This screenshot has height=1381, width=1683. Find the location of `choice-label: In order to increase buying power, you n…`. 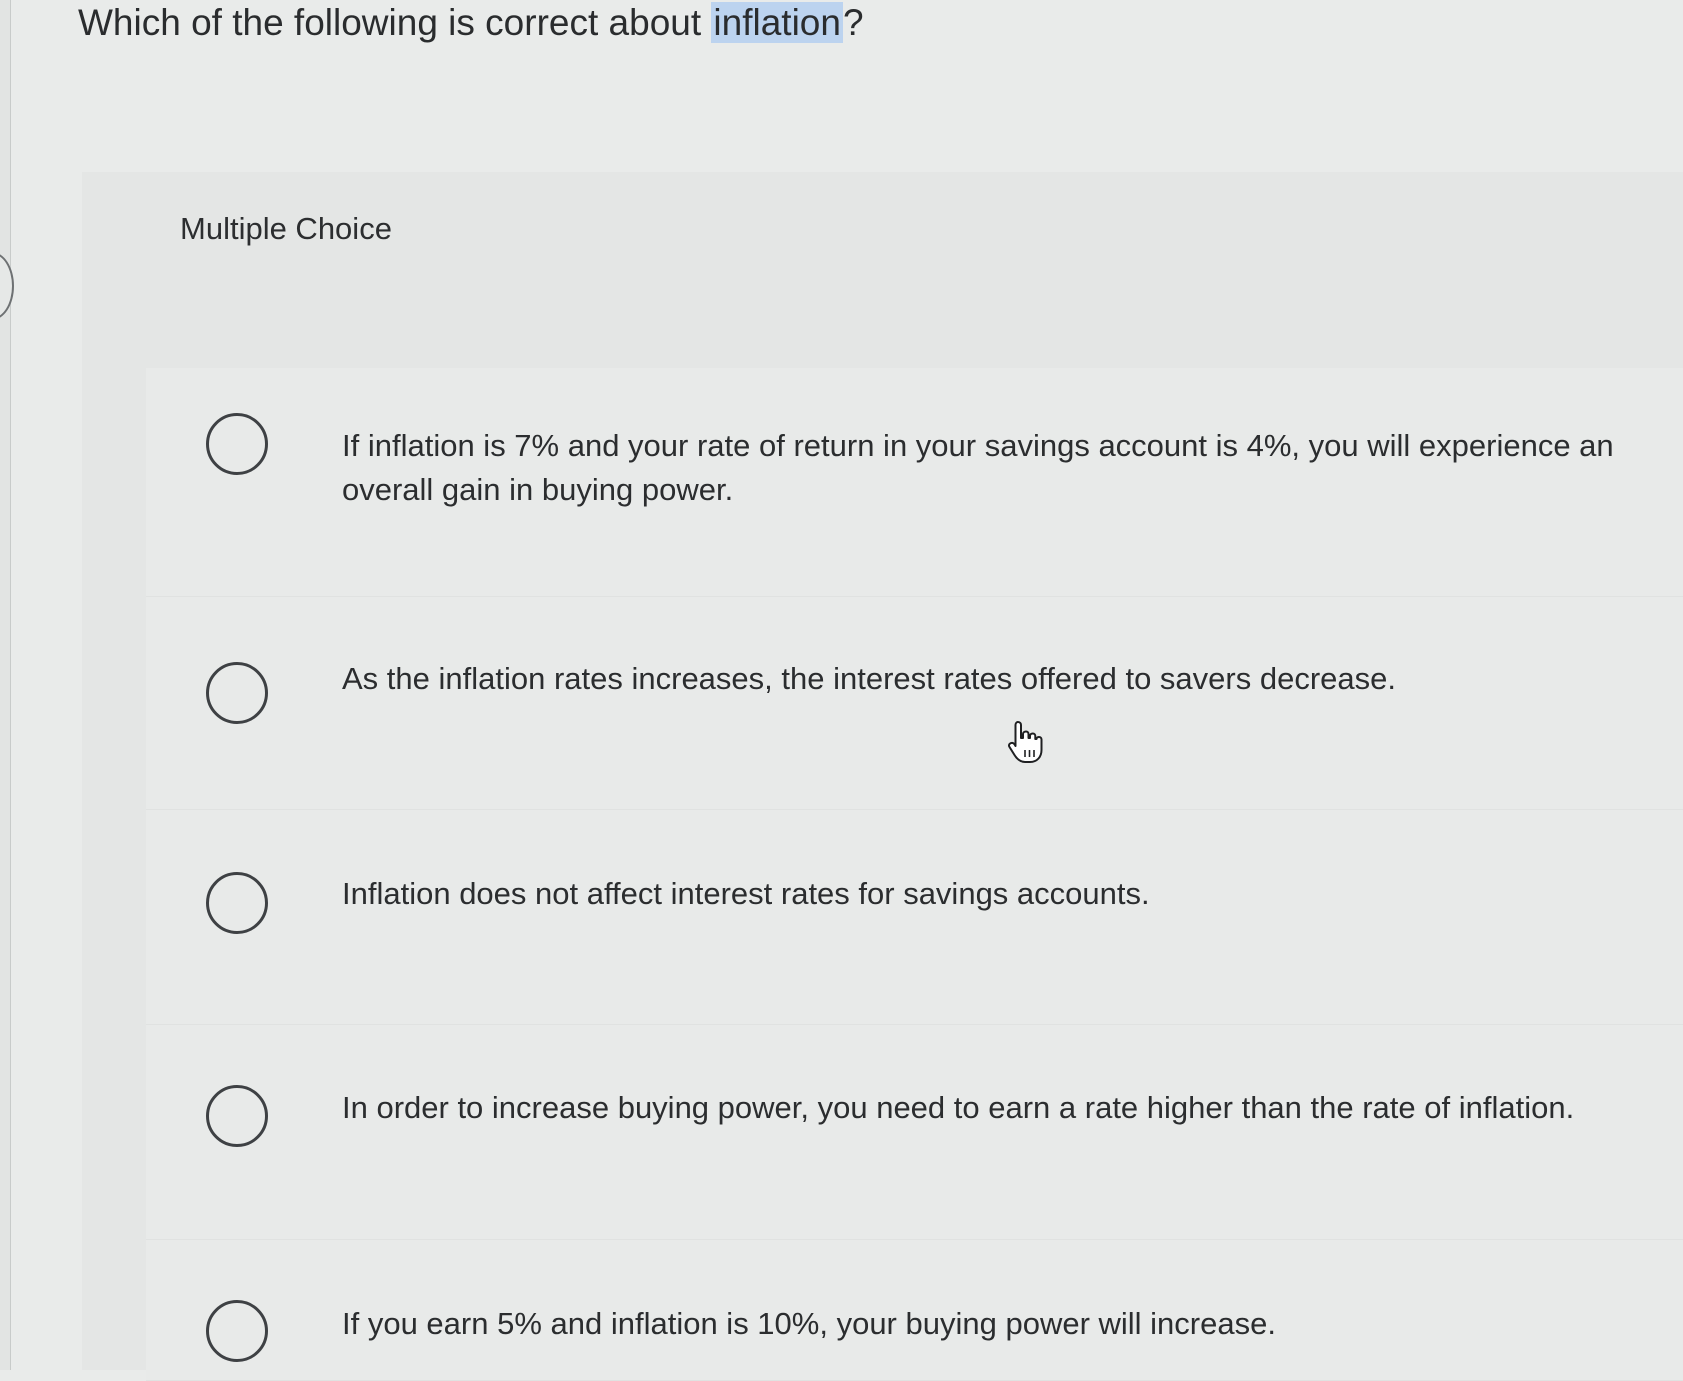

choice-label: In order to increase buying power, you n… is located at coordinates (1012, 1108).